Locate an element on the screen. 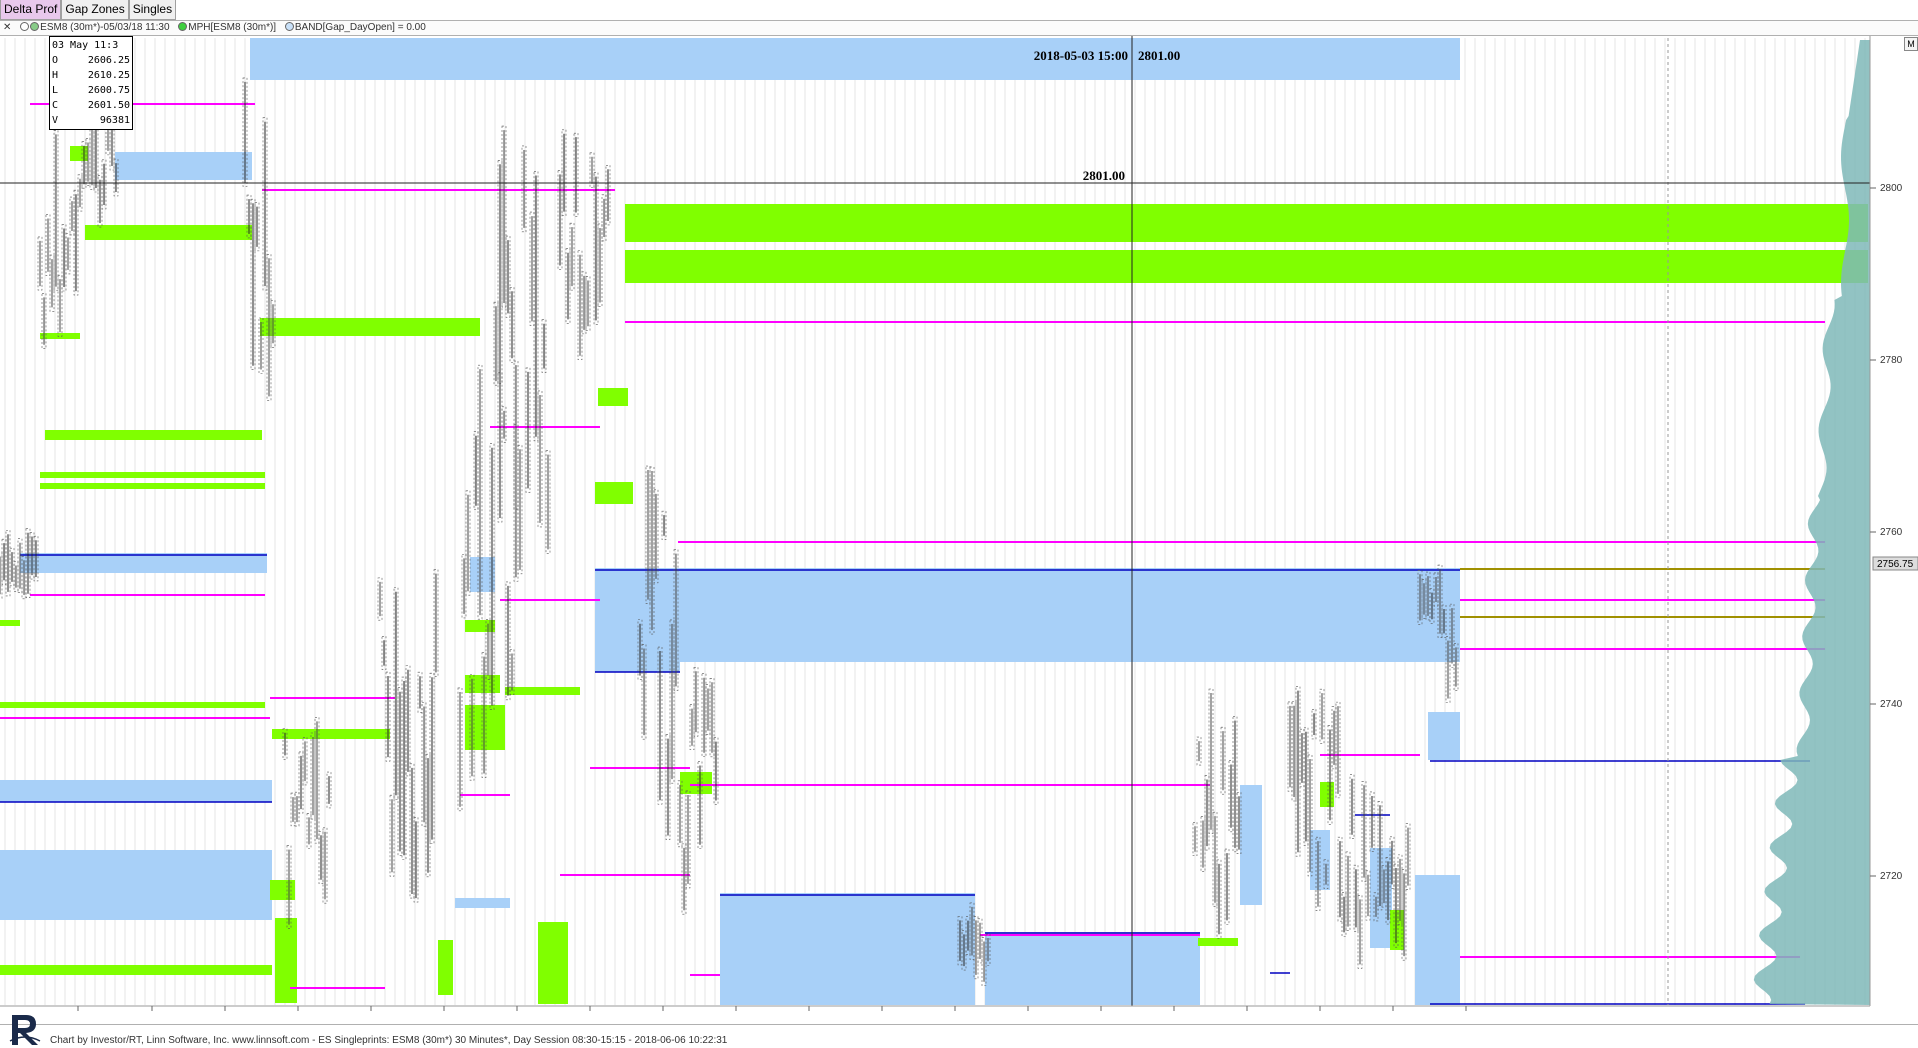 The height and width of the screenshot is (1048, 1918). tab-bar: Delta Prof Gap Zones Singles is located at coordinates (88, 10).